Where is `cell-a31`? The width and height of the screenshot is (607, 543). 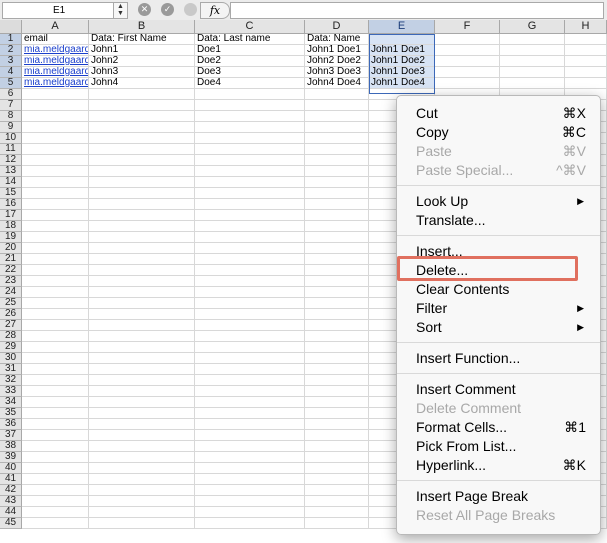 cell-a31 is located at coordinates (55, 369).